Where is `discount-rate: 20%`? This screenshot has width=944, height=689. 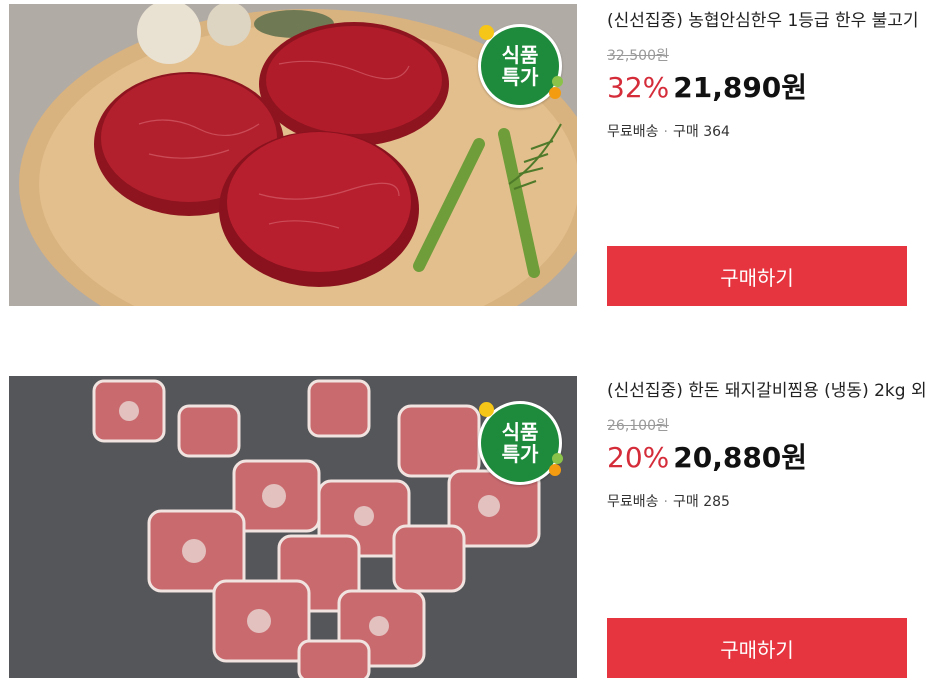 discount-rate: 20% is located at coordinates (638, 457).